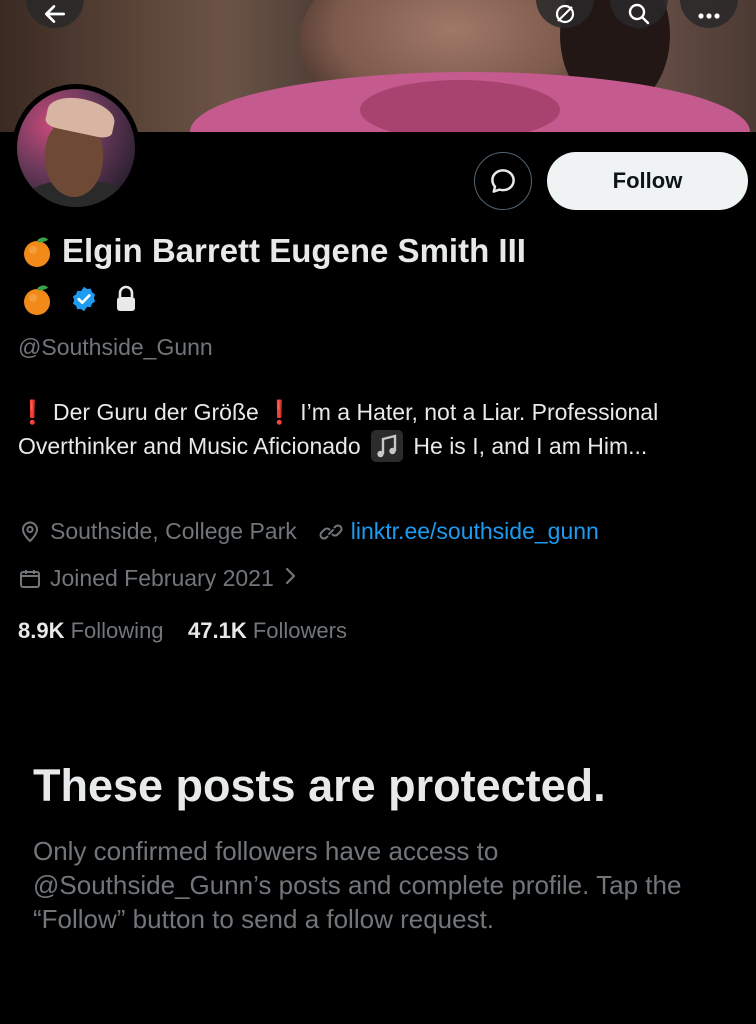 The image size is (756, 1024). I want to click on search-icon, so click(639, 14).